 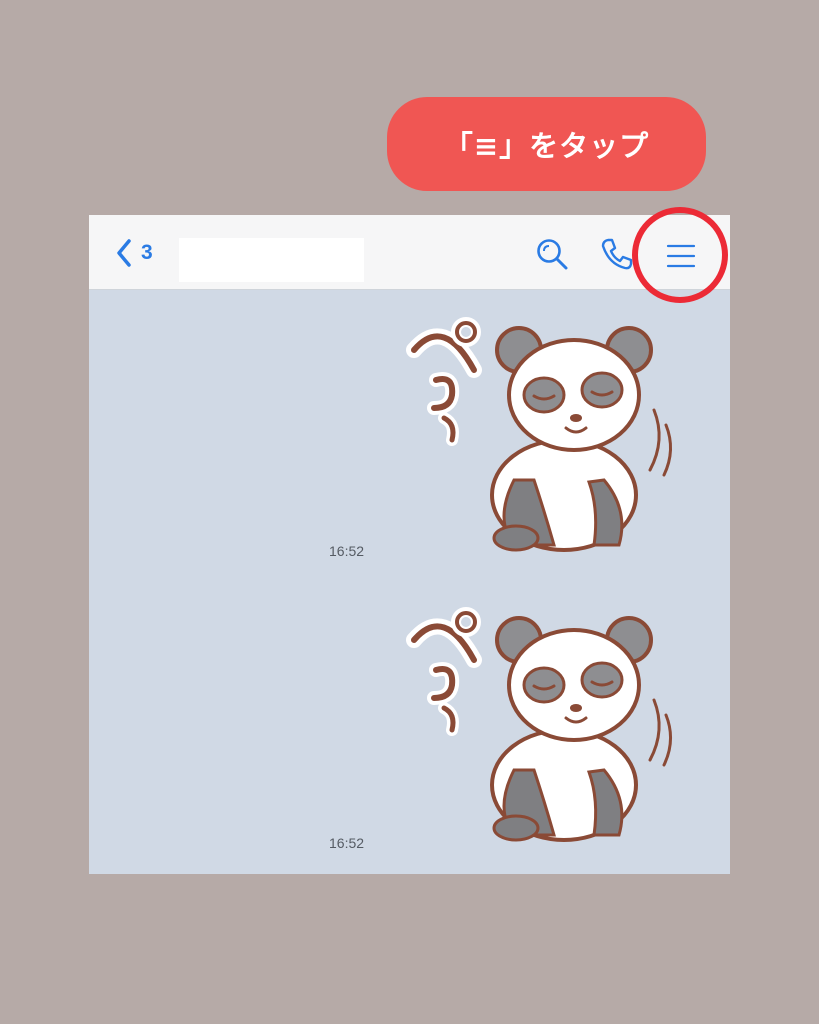 What do you see at coordinates (544, 725) in the screenshot?
I see `panda-bow-sticker` at bounding box center [544, 725].